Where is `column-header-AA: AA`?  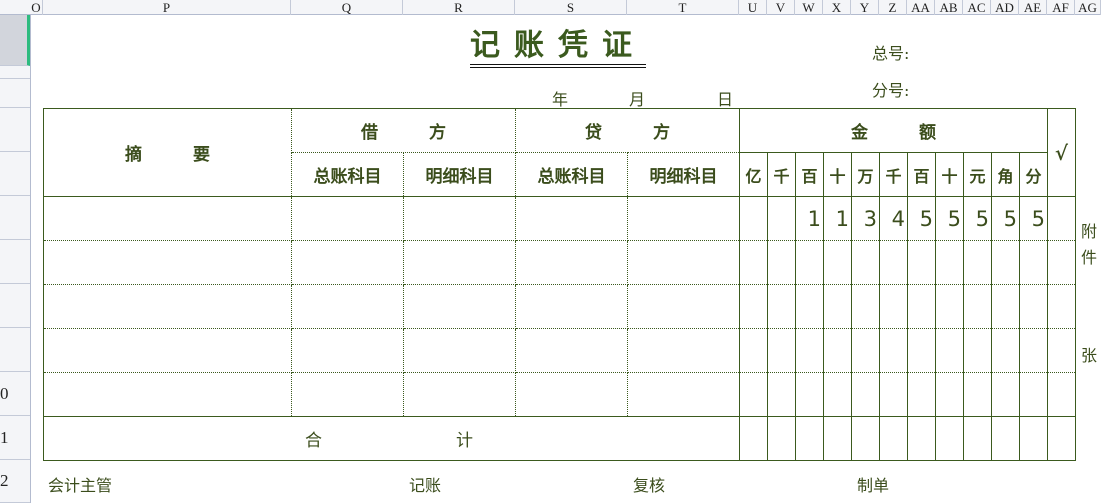 column-header-AA: AA is located at coordinates (921, 7).